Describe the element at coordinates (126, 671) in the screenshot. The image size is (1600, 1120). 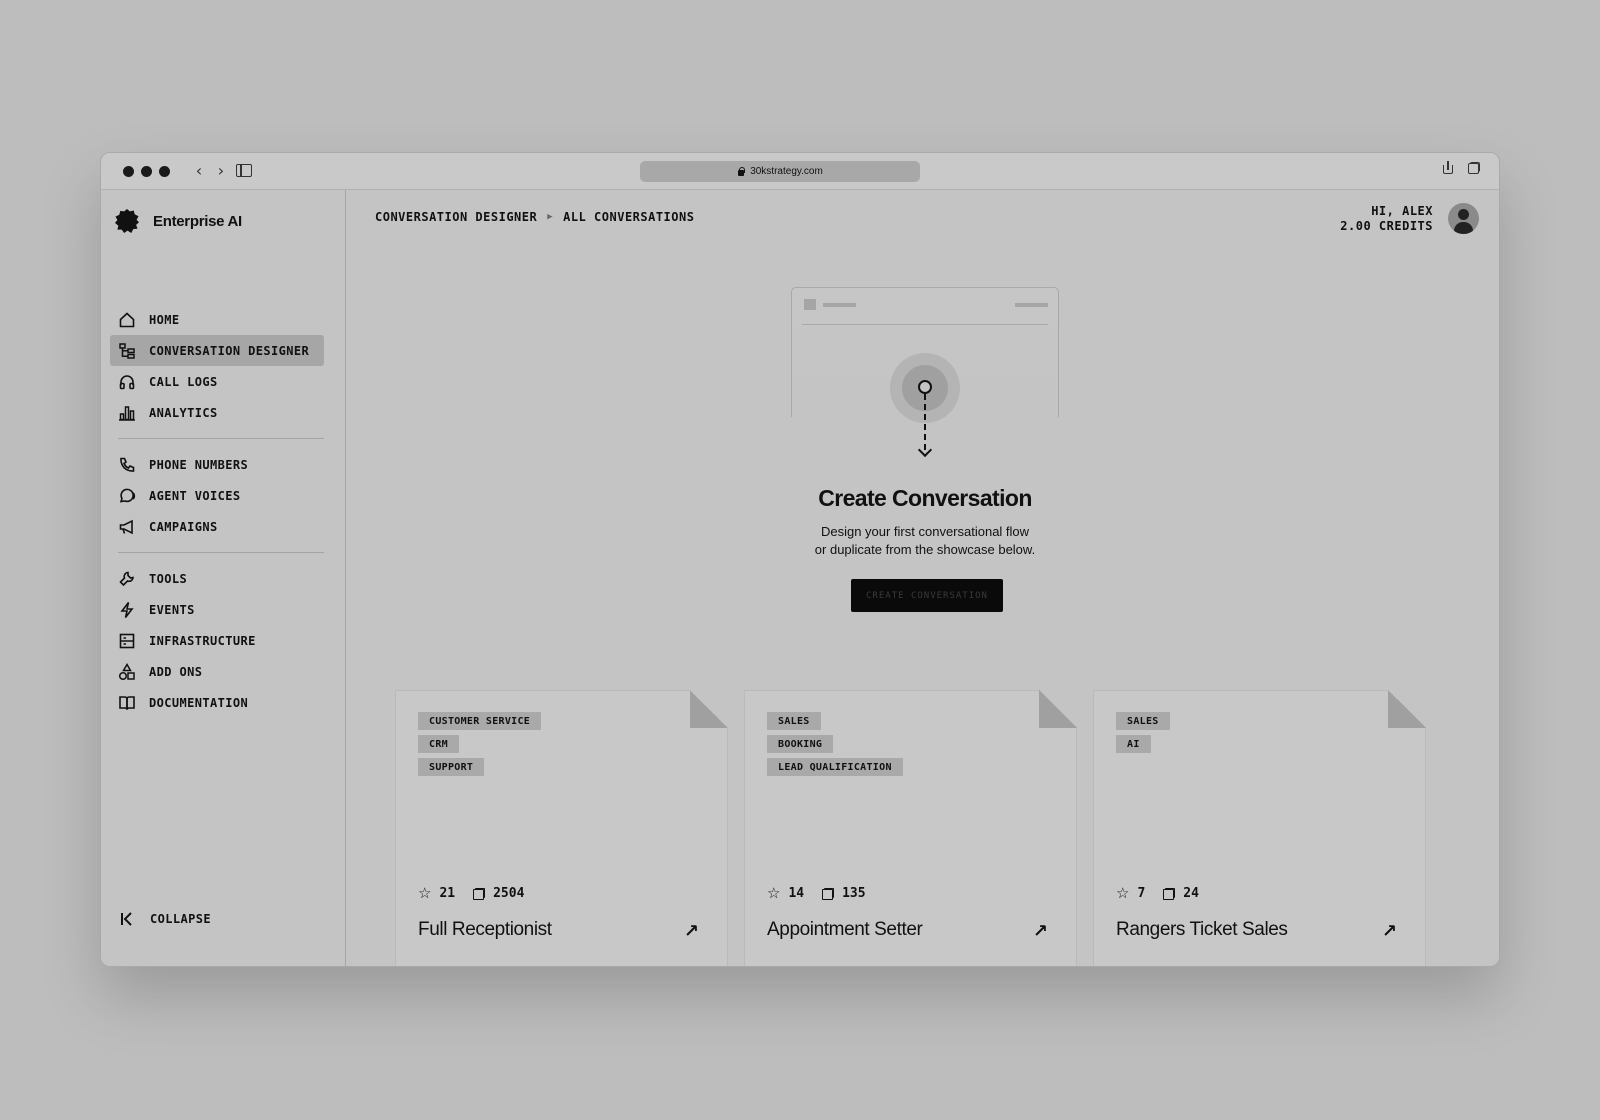
I see `shapes-icon` at that location.